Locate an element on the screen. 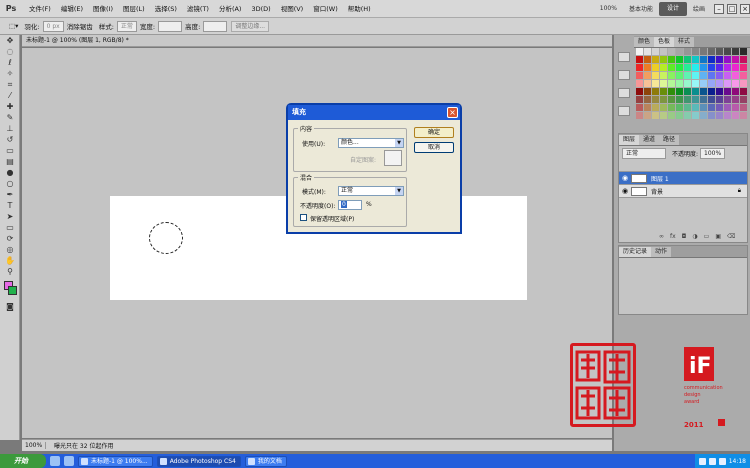  taskbar-item-my-documents: 我的文档 is located at coordinates (265, 461).